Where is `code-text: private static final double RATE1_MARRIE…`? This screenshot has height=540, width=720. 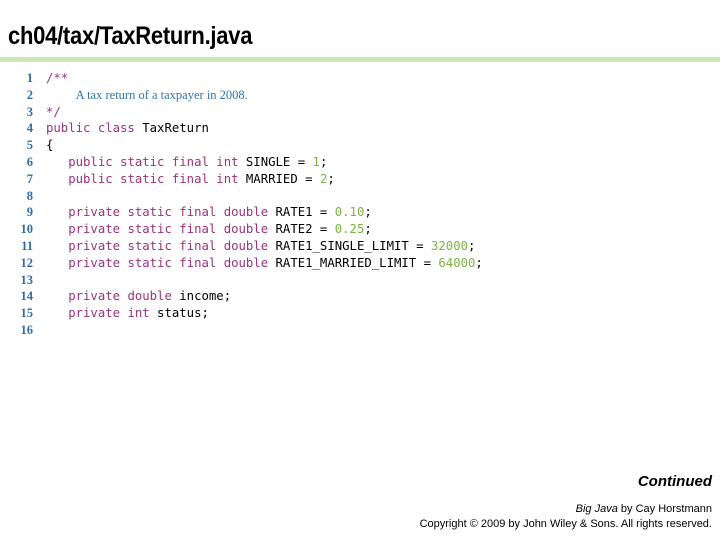
code-text: private static final double RATE1_MARRIE… is located at coordinates (258, 263).